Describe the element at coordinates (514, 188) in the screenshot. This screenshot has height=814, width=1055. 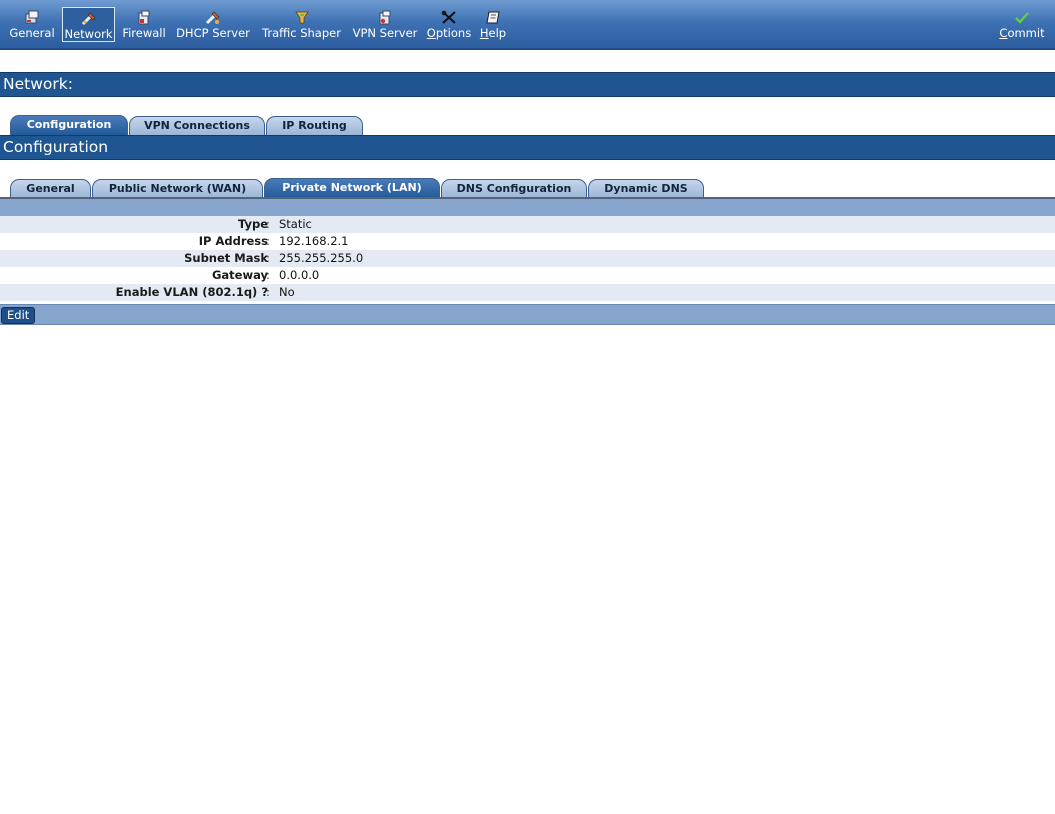
I see `tab-dns-configuration: DNS Configuration` at that location.